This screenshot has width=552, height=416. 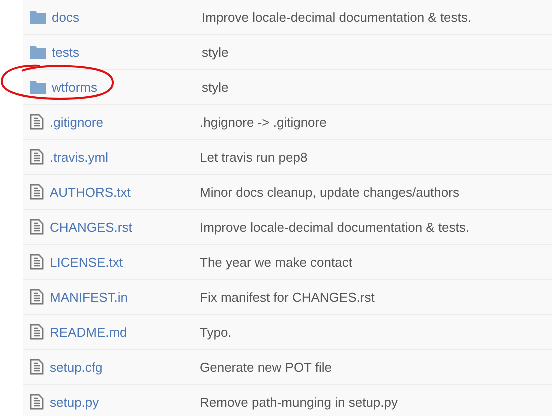 What do you see at coordinates (254, 157) in the screenshot?
I see `commit-message: Let travis run pep8` at bounding box center [254, 157].